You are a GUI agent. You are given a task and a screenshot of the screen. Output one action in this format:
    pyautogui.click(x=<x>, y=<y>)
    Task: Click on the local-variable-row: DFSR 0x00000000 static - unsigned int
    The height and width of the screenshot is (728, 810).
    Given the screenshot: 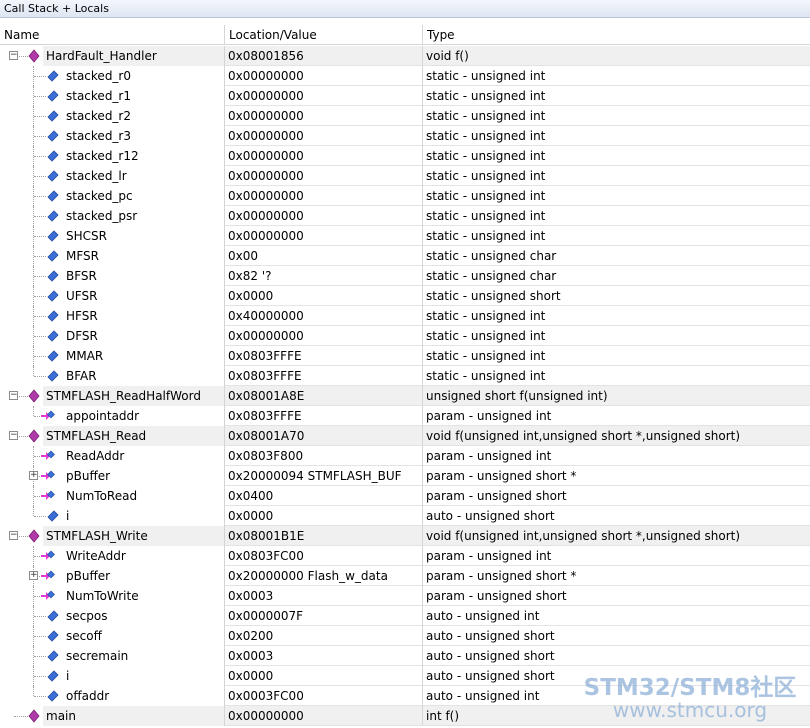 What is the action you would take?
    pyautogui.click(x=405, y=336)
    